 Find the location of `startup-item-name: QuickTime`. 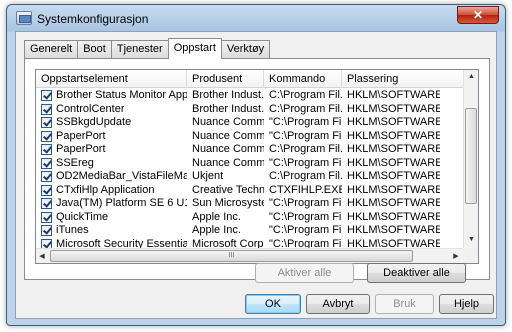

startup-item-name: QuickTime is located at coordinates (82, 216).